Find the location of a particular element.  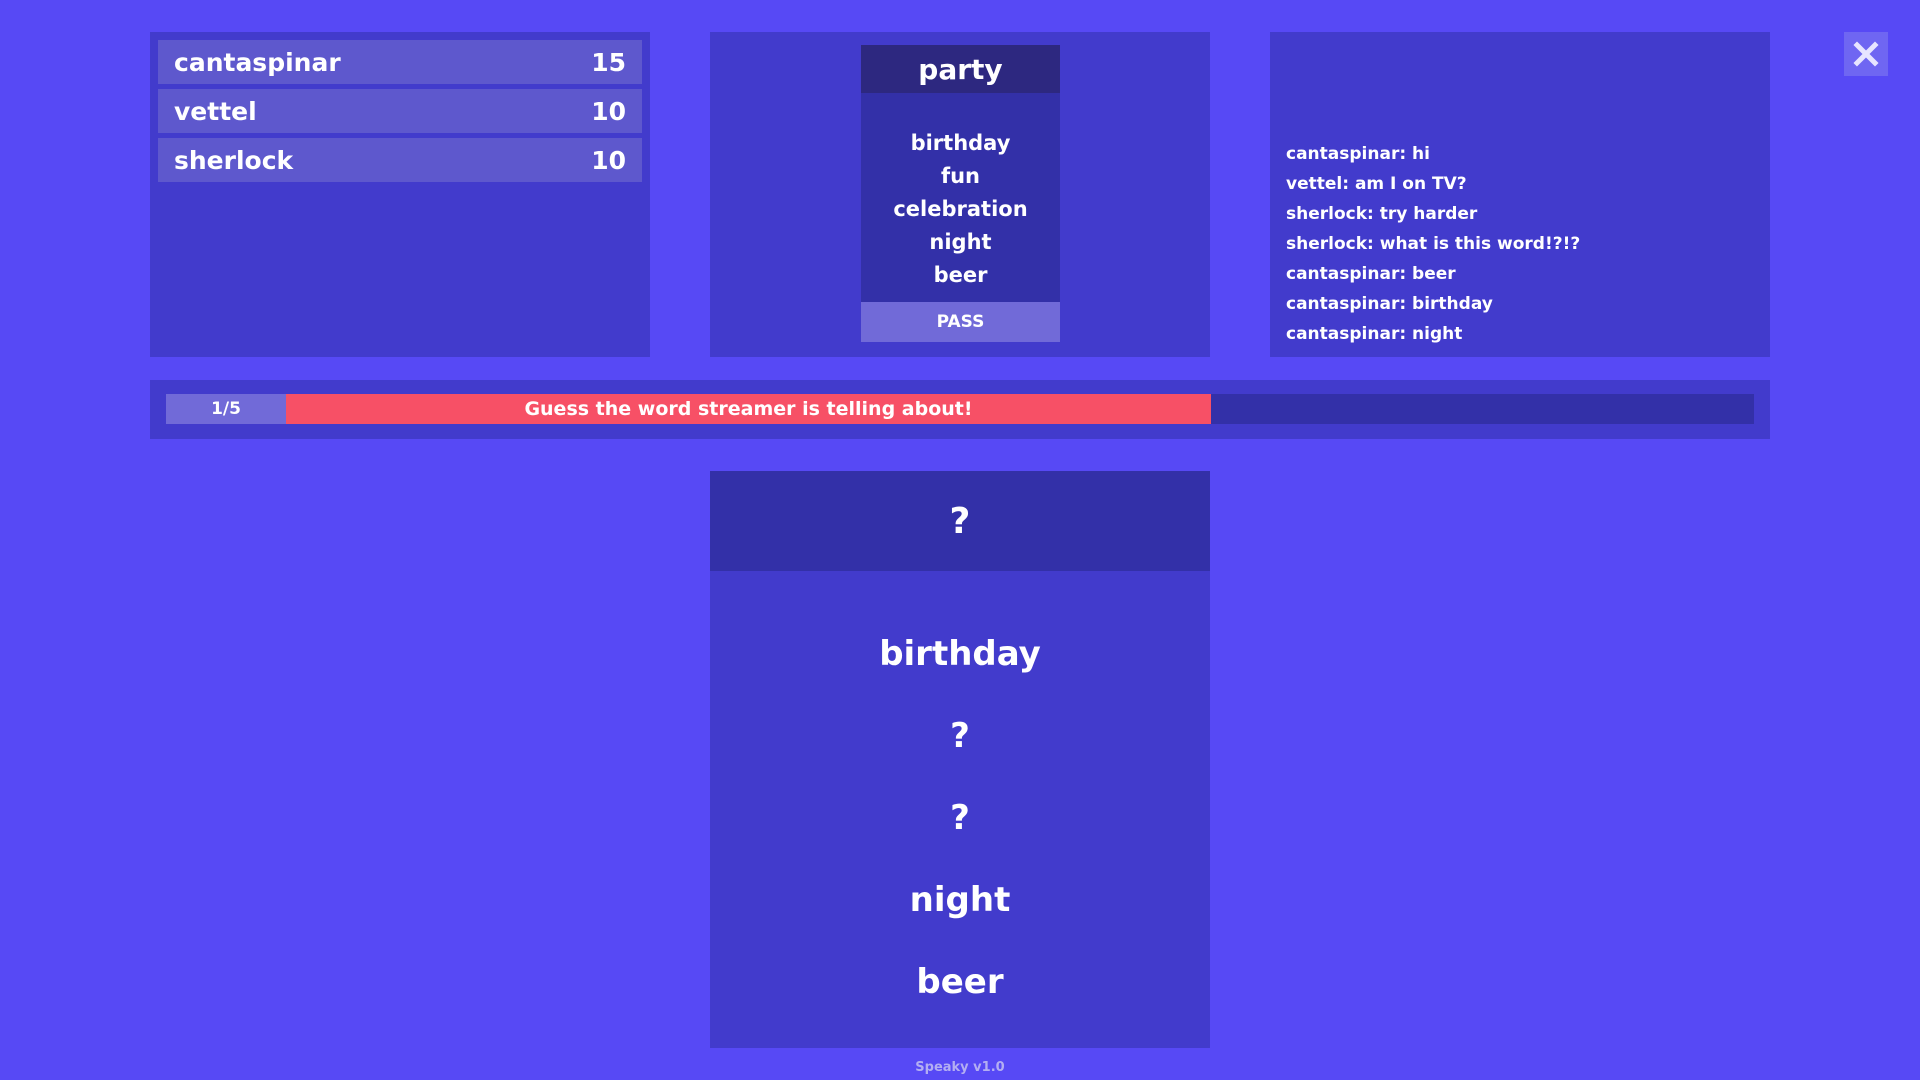

chat-message: cantaspinar: beer is located at coordinates (1371, 274).